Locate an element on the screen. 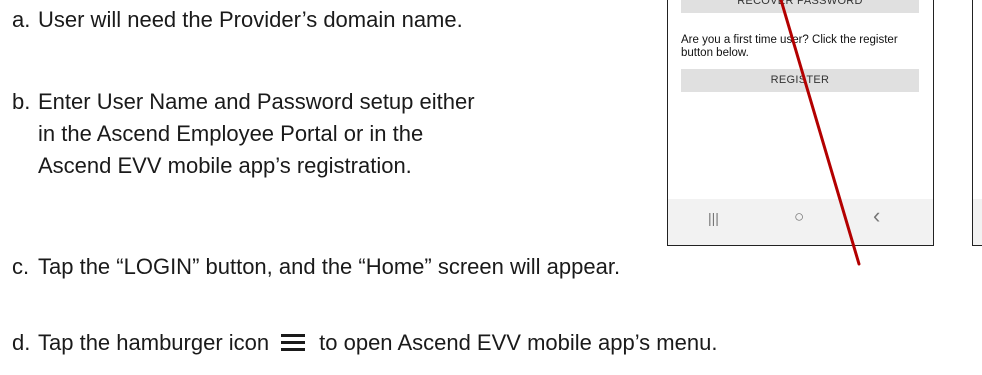 The image size is (982, 375). android-nav-bar: ||| ○ ‹ is located at coordinates (800, 222).